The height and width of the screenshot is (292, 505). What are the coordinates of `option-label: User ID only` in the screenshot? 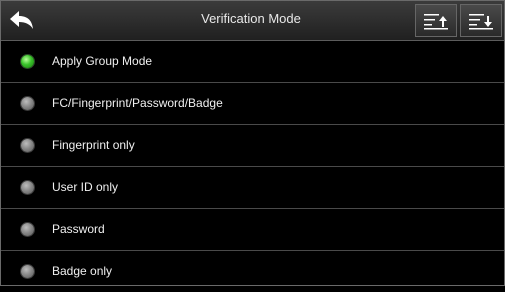 It's located at (85, 187).